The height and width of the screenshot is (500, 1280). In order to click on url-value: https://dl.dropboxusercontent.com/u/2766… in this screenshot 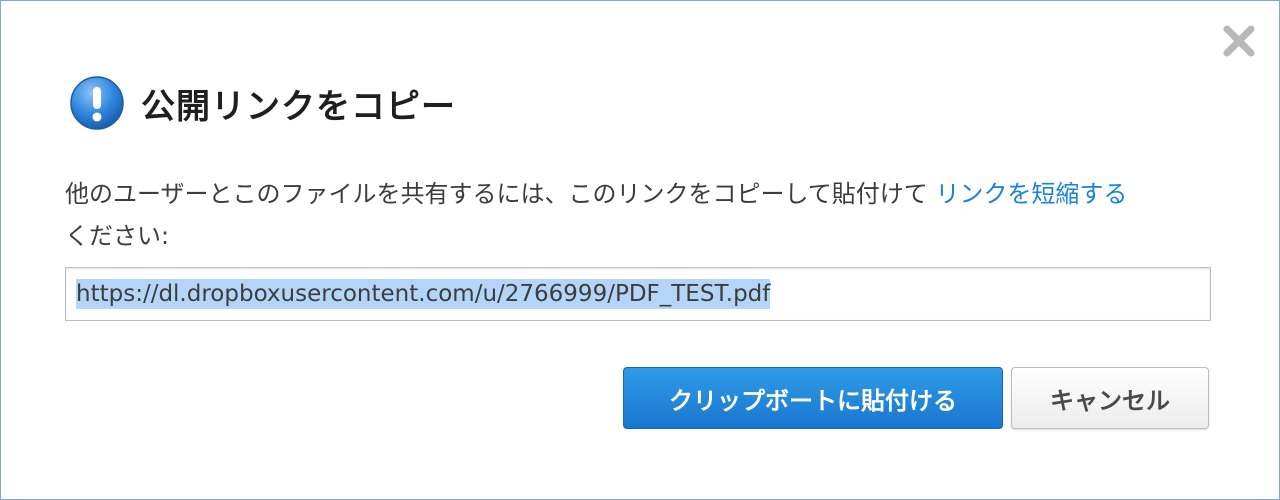, I will do `click(423, 294)`.